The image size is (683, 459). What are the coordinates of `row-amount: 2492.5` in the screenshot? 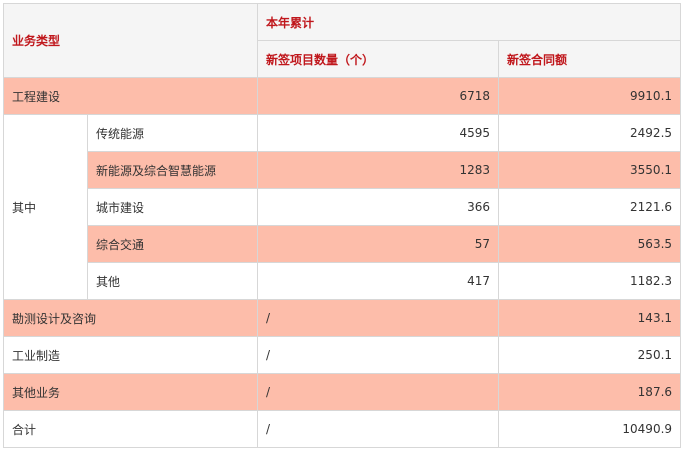 It's located at (590, 133).